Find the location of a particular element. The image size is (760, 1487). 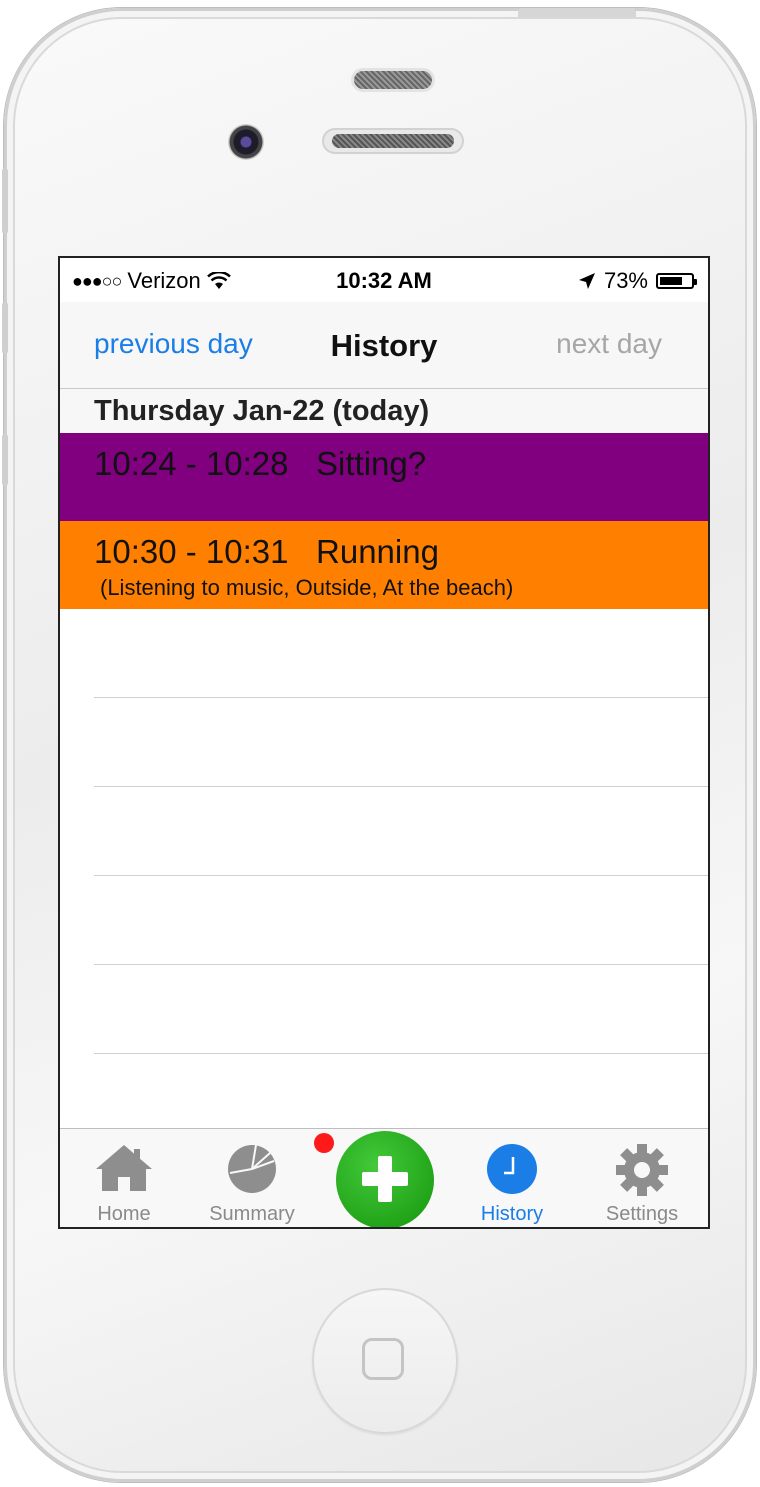

entry-activity: Sitting? is located at coordinates (371, 463).